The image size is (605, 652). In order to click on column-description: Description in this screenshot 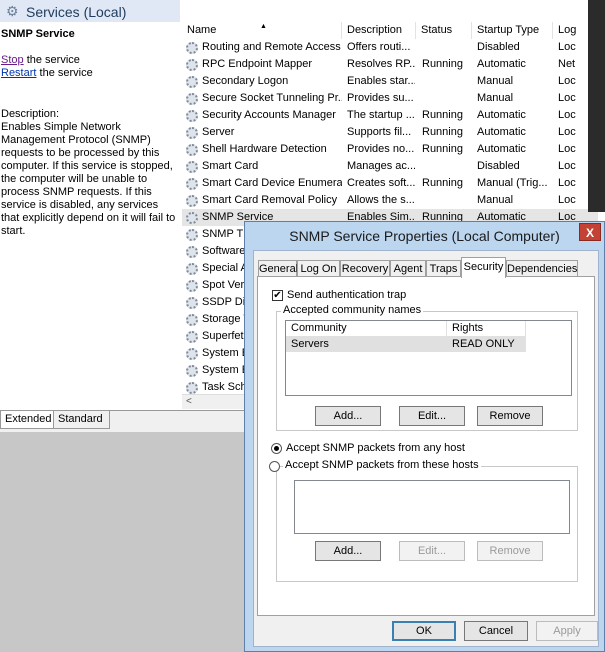, I will do `click(379, 30)`.